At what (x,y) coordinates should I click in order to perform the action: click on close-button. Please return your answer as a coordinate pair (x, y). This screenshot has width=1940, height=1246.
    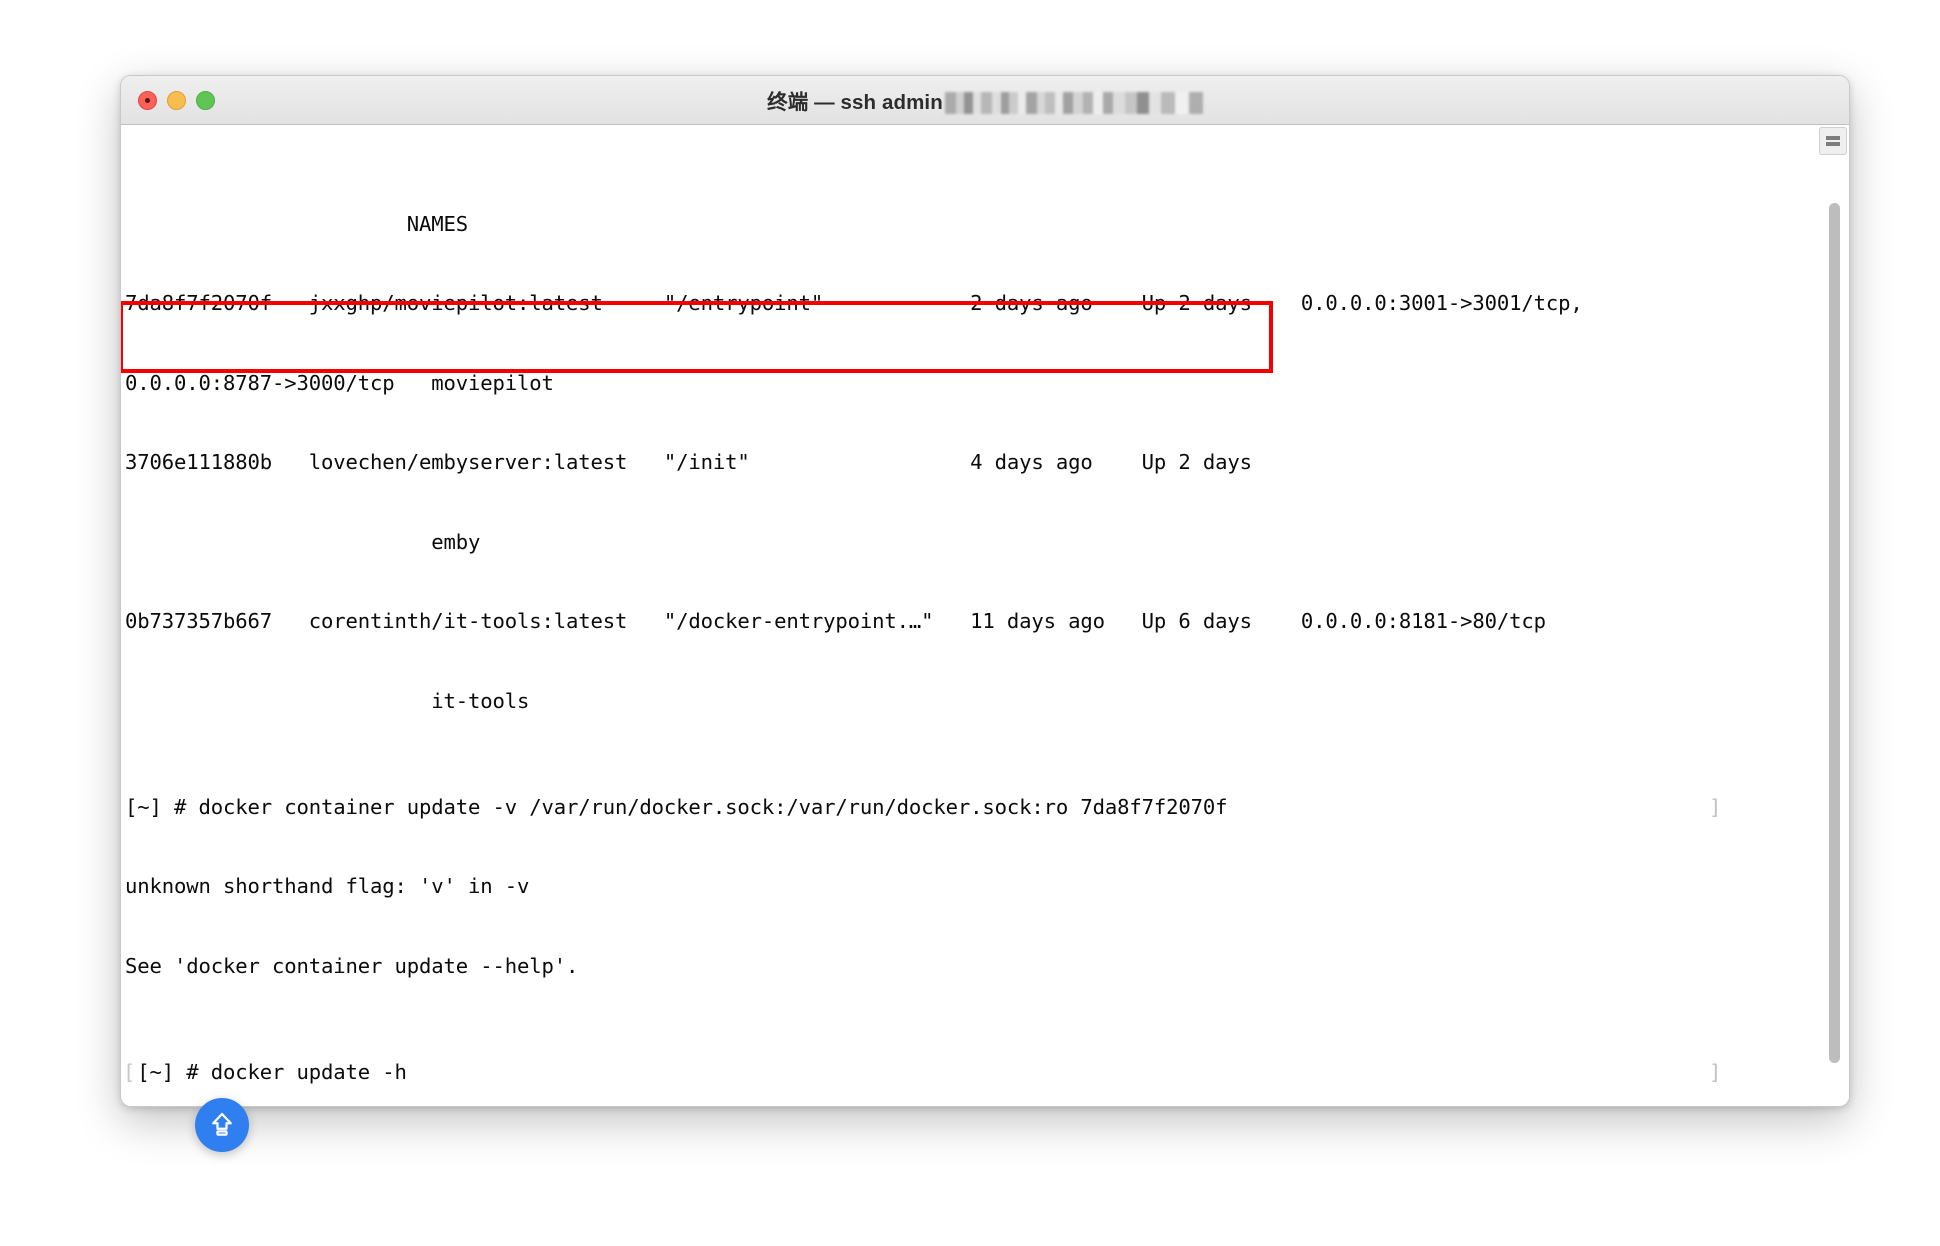
    Looking at the image, I should click on (147, 100).